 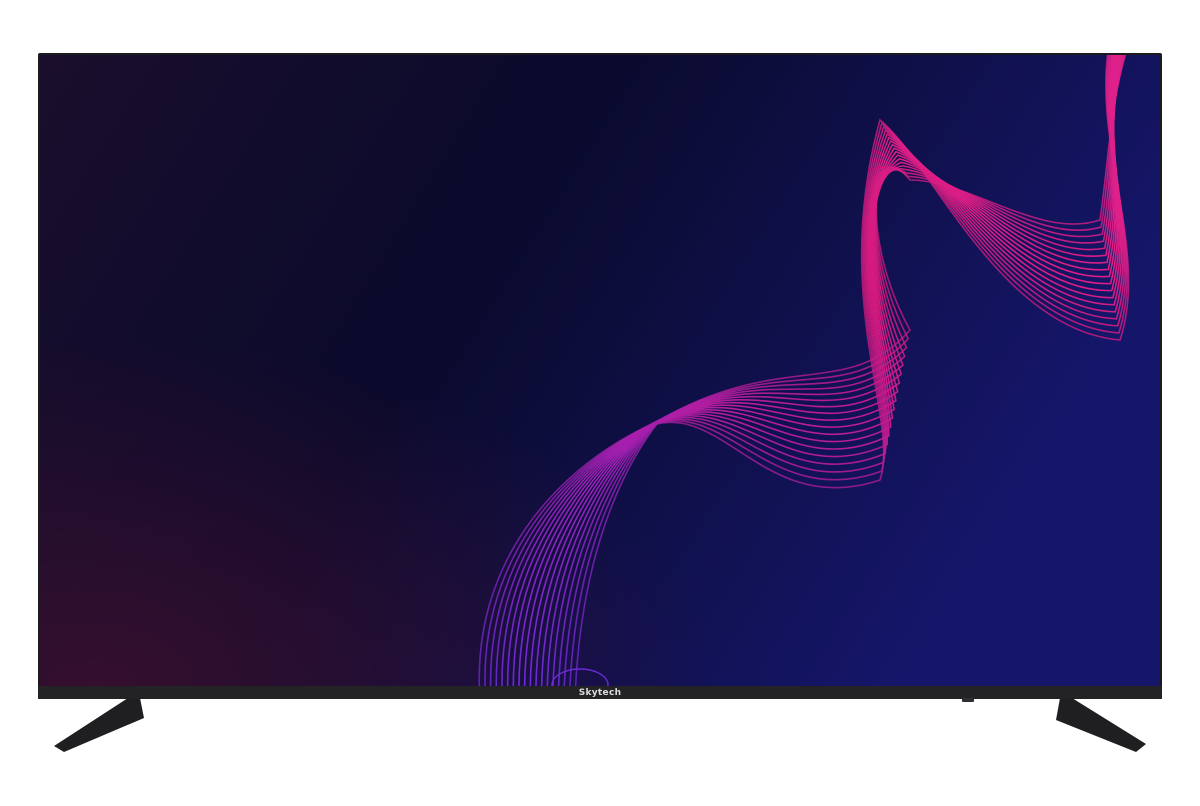 What do you see at coordinates (1101, 725) in the screenshot?
I see `stand-leg-right` at bounding box center [1101, 725].